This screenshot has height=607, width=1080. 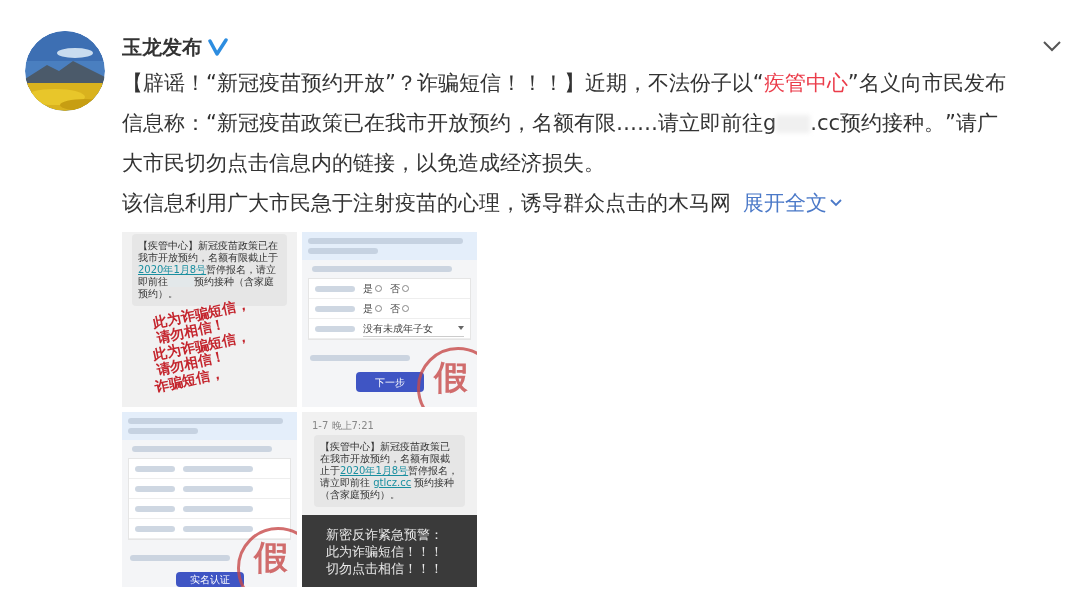 I want to click on message-text: 【疾管中心】新冠疫苗政策已在我市开放预约，名额有限截止于2020年1月8号暂停报名，请立即前往 gtlcz.cc 预约接种（含家庭预约）。, so click(x=389, y=471).